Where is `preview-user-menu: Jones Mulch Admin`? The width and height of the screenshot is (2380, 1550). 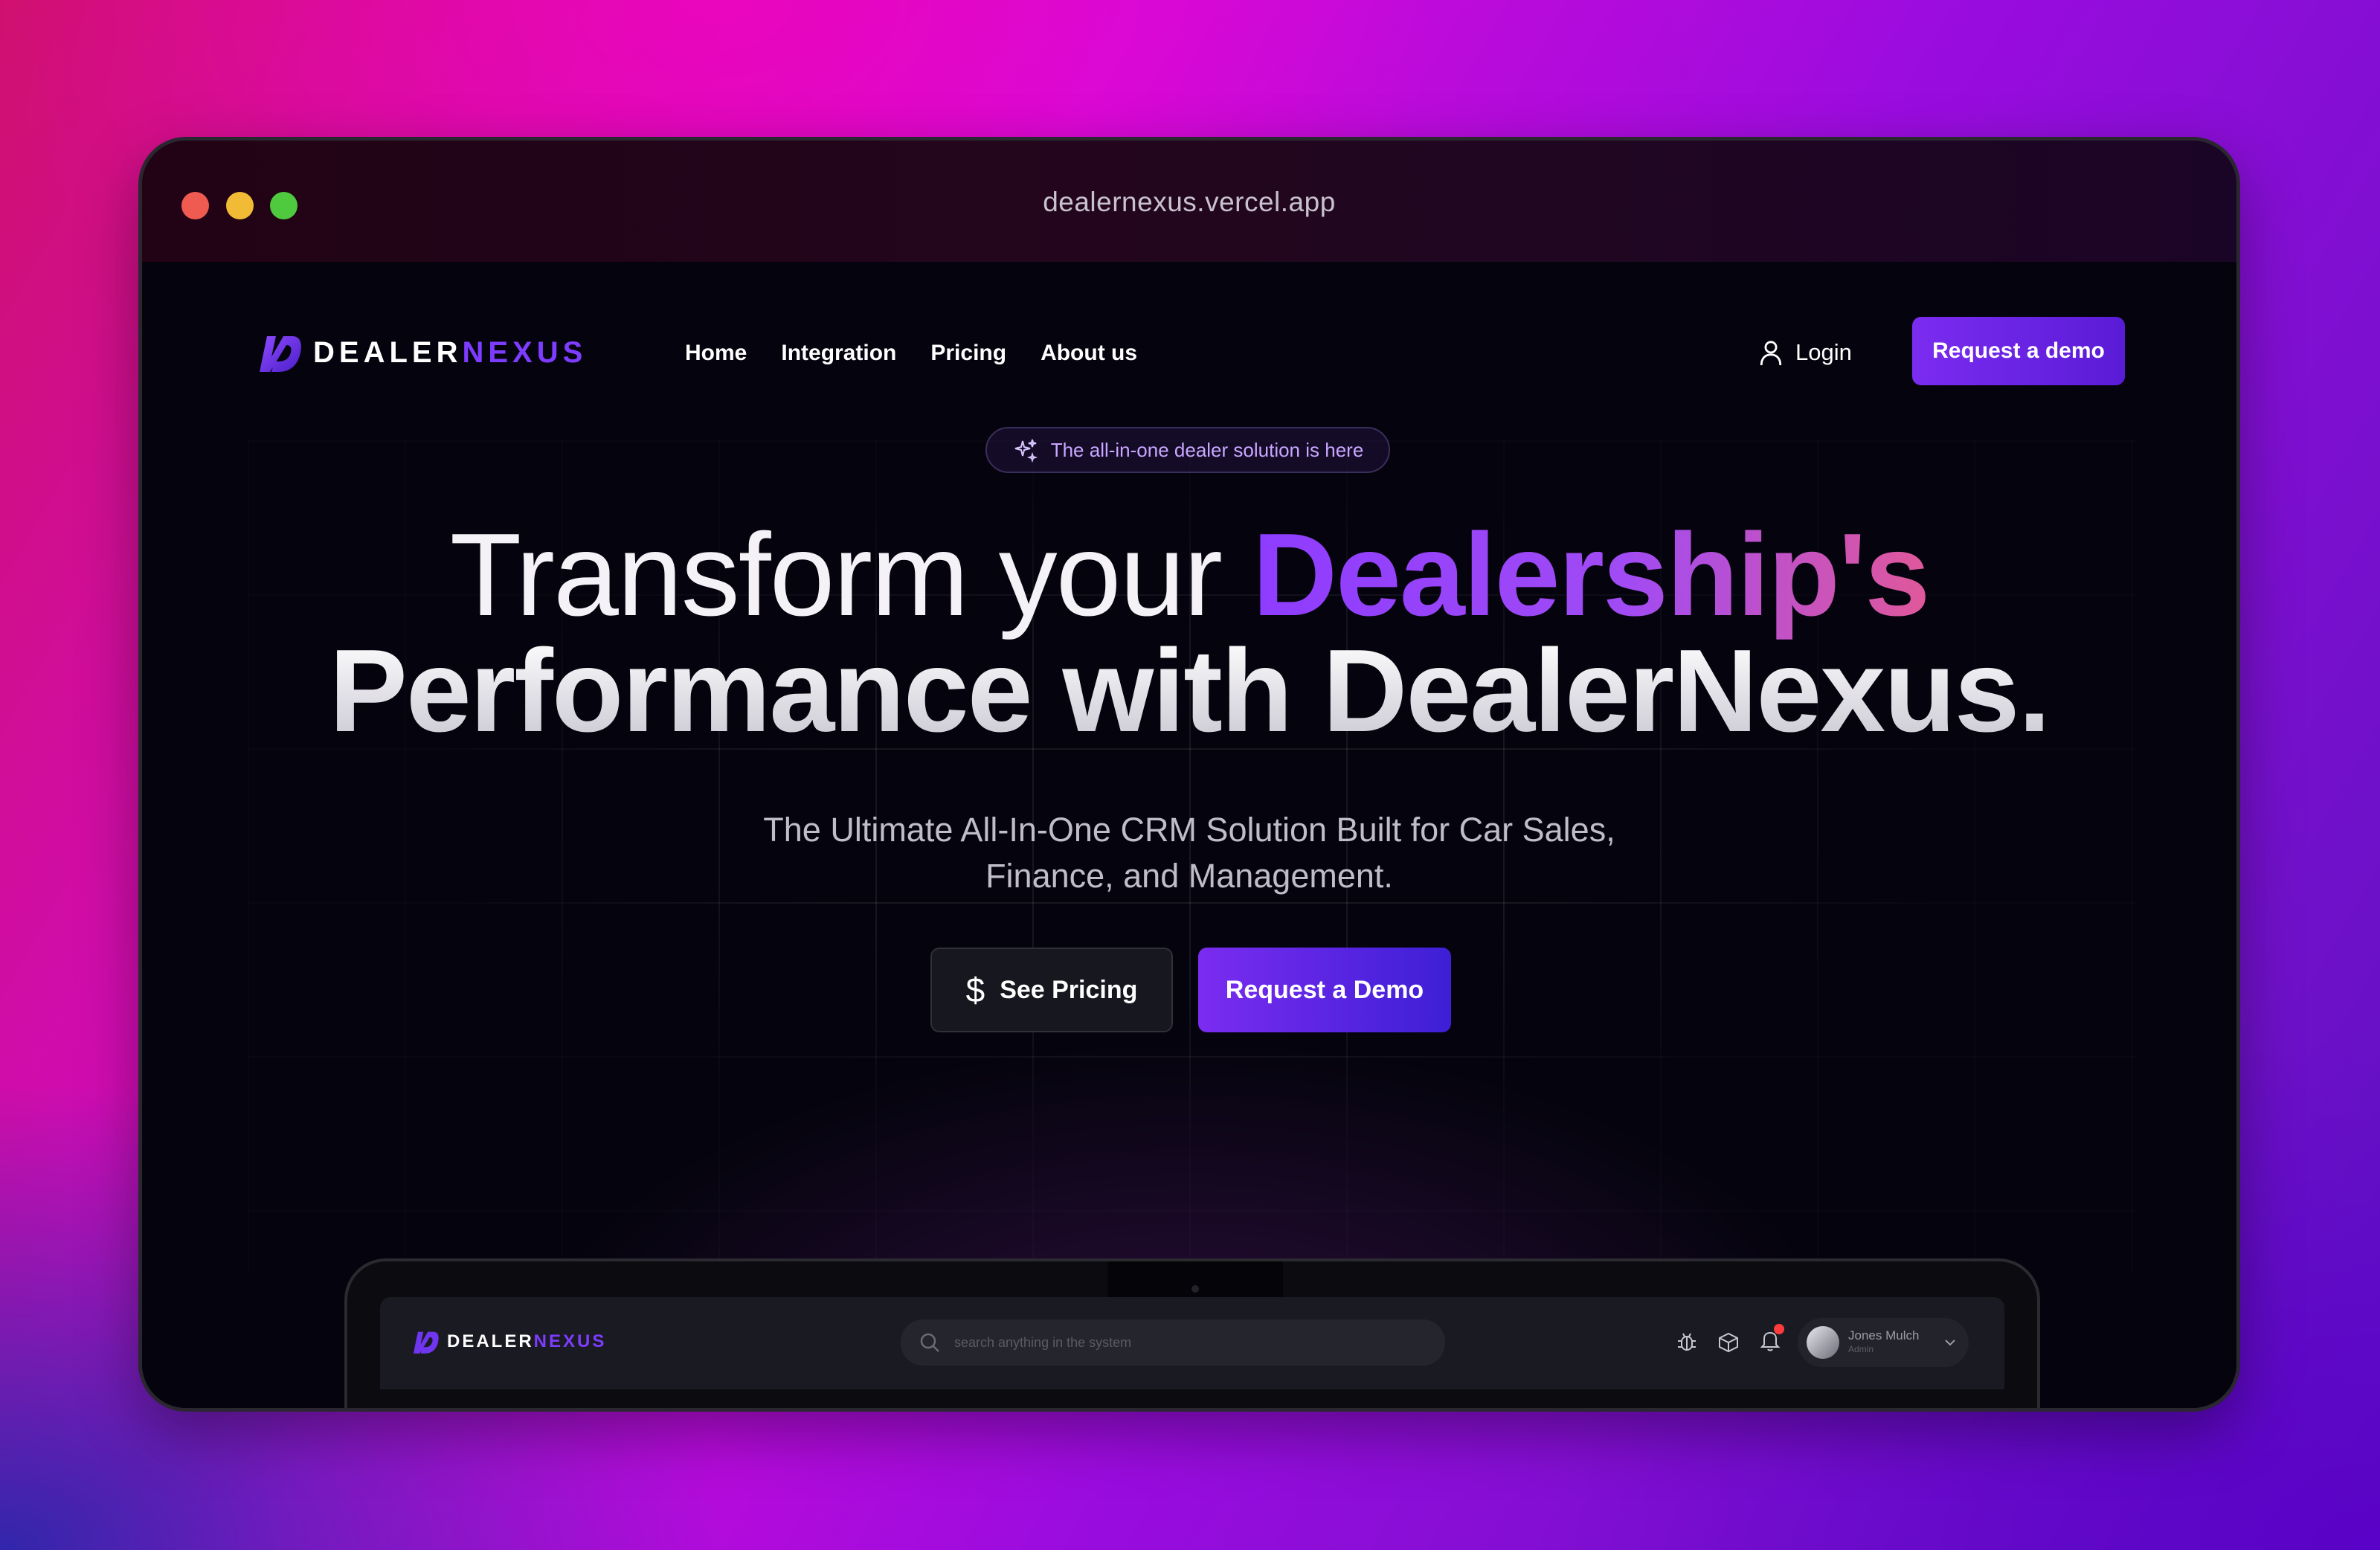
preview-user-menu: Jones Mulch Admin is located at coordinates (1884, 1342).